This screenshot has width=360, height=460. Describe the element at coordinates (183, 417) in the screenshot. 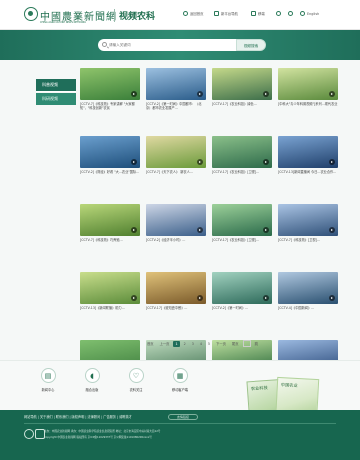

I see `friend-links-select: 友情链接` at that location.